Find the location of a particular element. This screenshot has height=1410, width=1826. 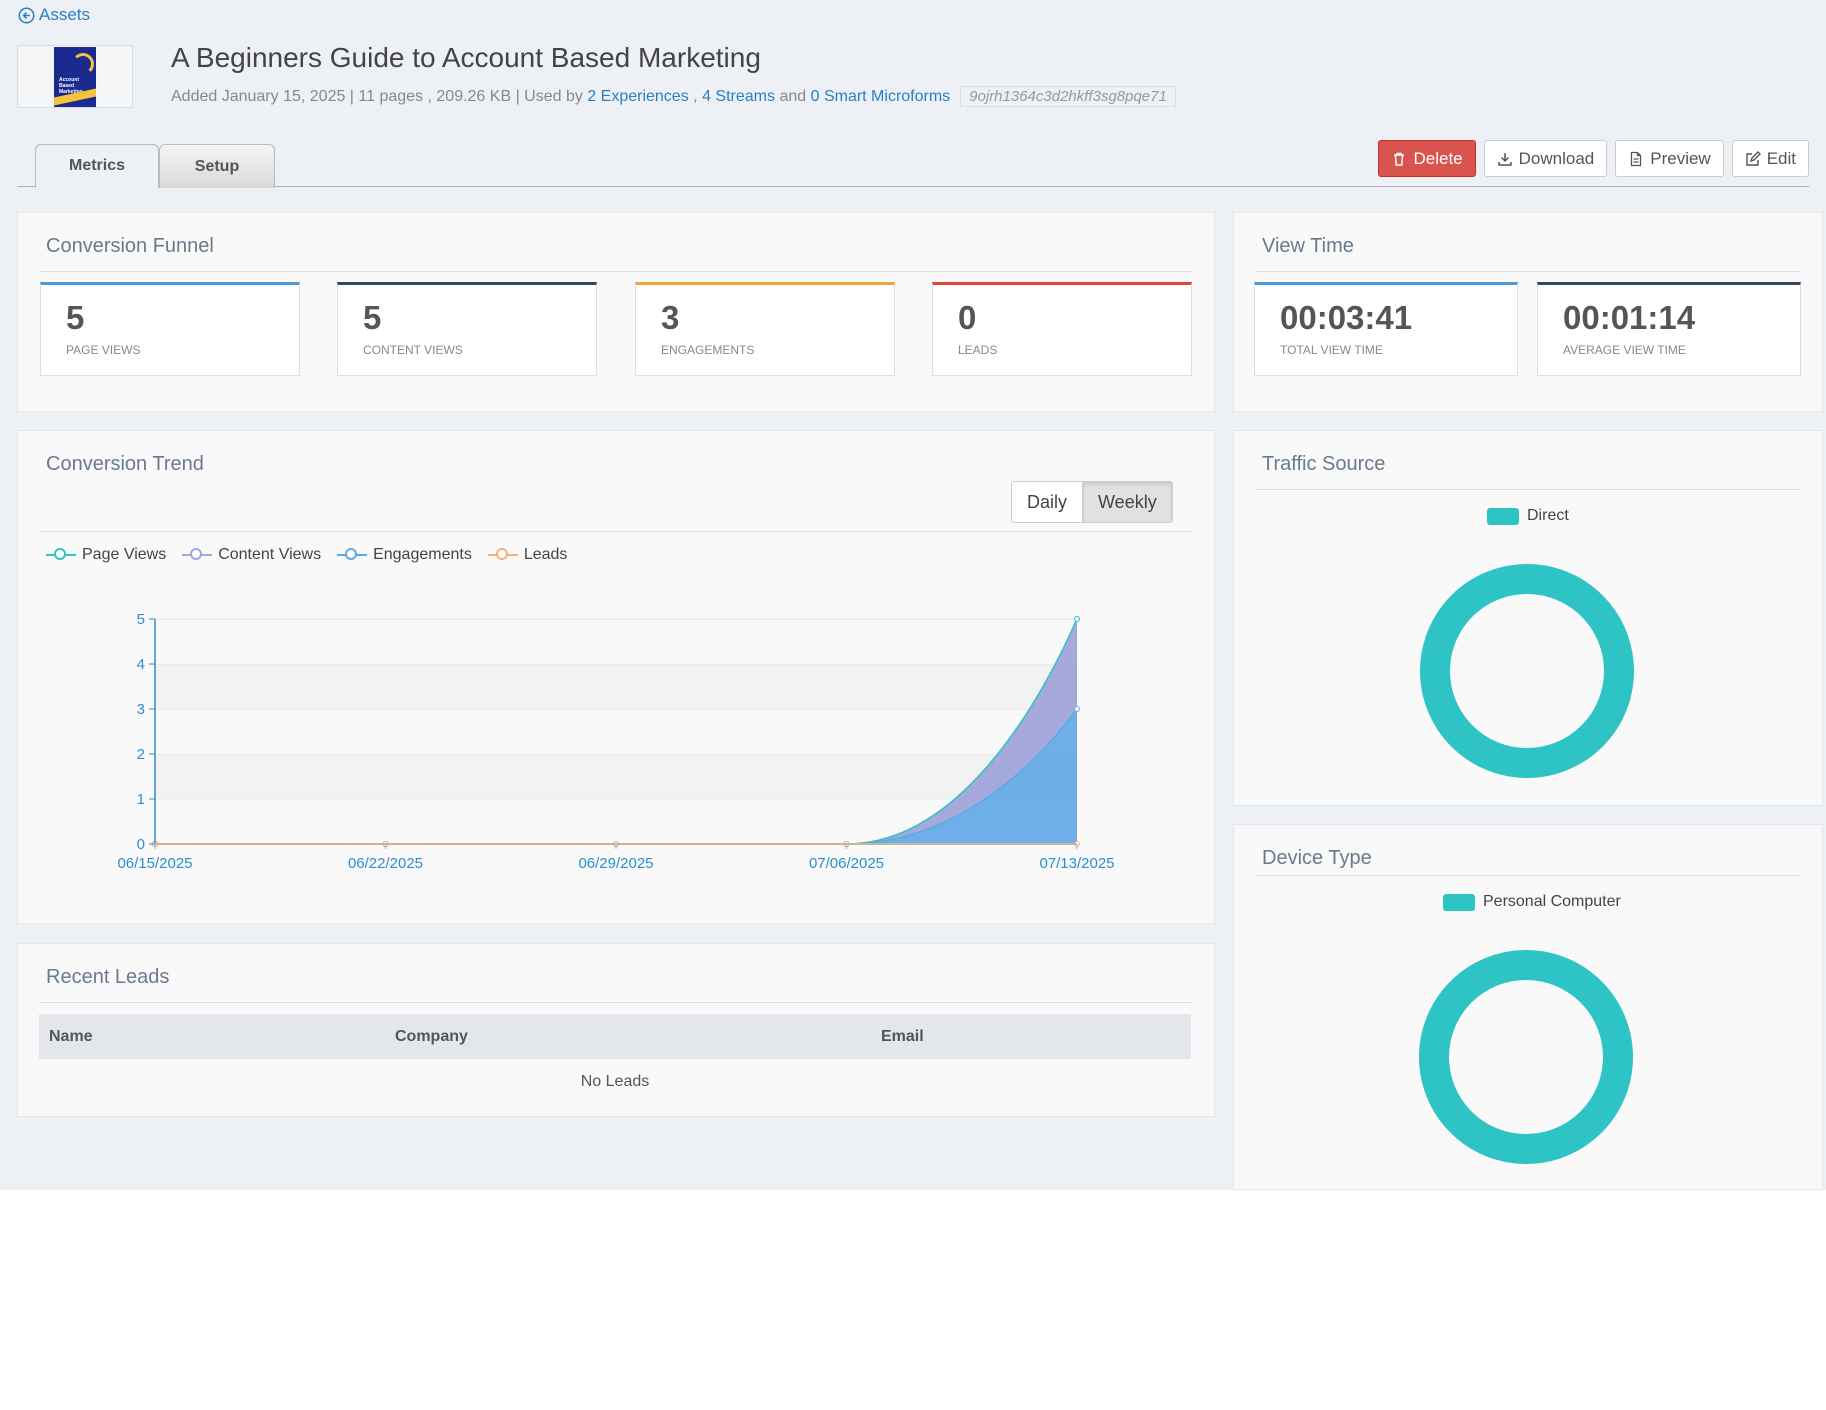

microforms-link: 0 Smart Microforms is located at coordinates (881, 97).